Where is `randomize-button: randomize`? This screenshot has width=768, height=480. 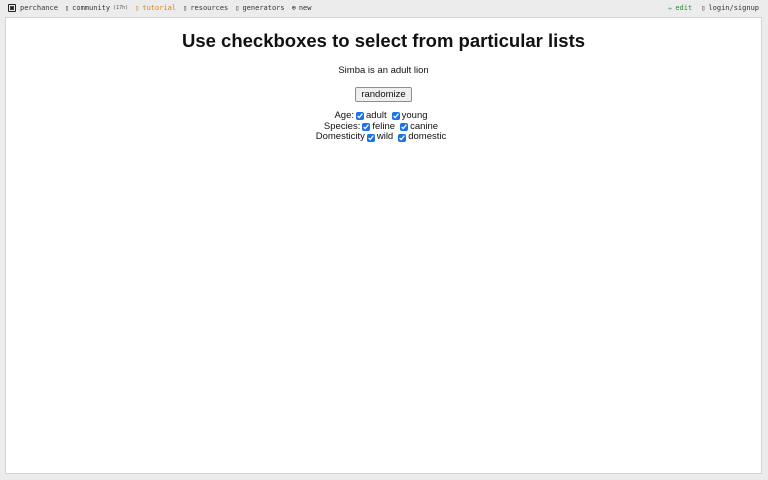
randomize-button: randomize is located at coordinates (383, 94).